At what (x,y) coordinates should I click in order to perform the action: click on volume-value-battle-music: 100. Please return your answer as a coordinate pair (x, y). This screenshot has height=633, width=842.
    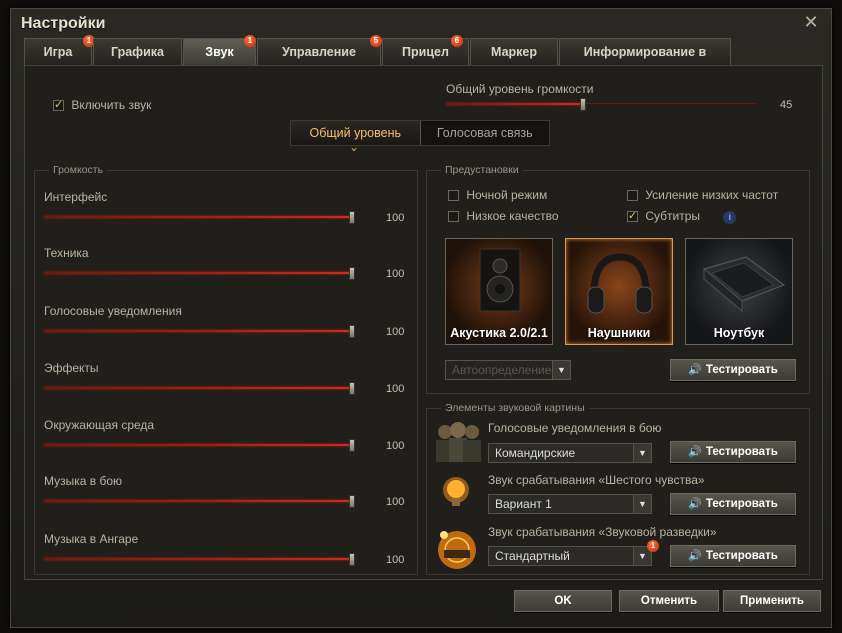
    Looking at the image, I should click on (395, 502).